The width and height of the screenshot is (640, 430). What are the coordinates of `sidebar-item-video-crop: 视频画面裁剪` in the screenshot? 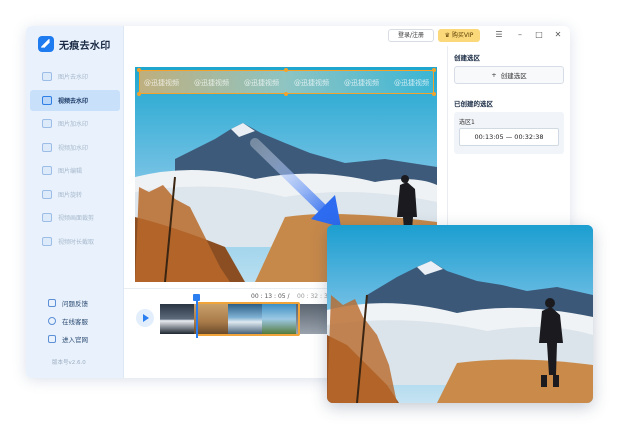 It's located at (75, 217).